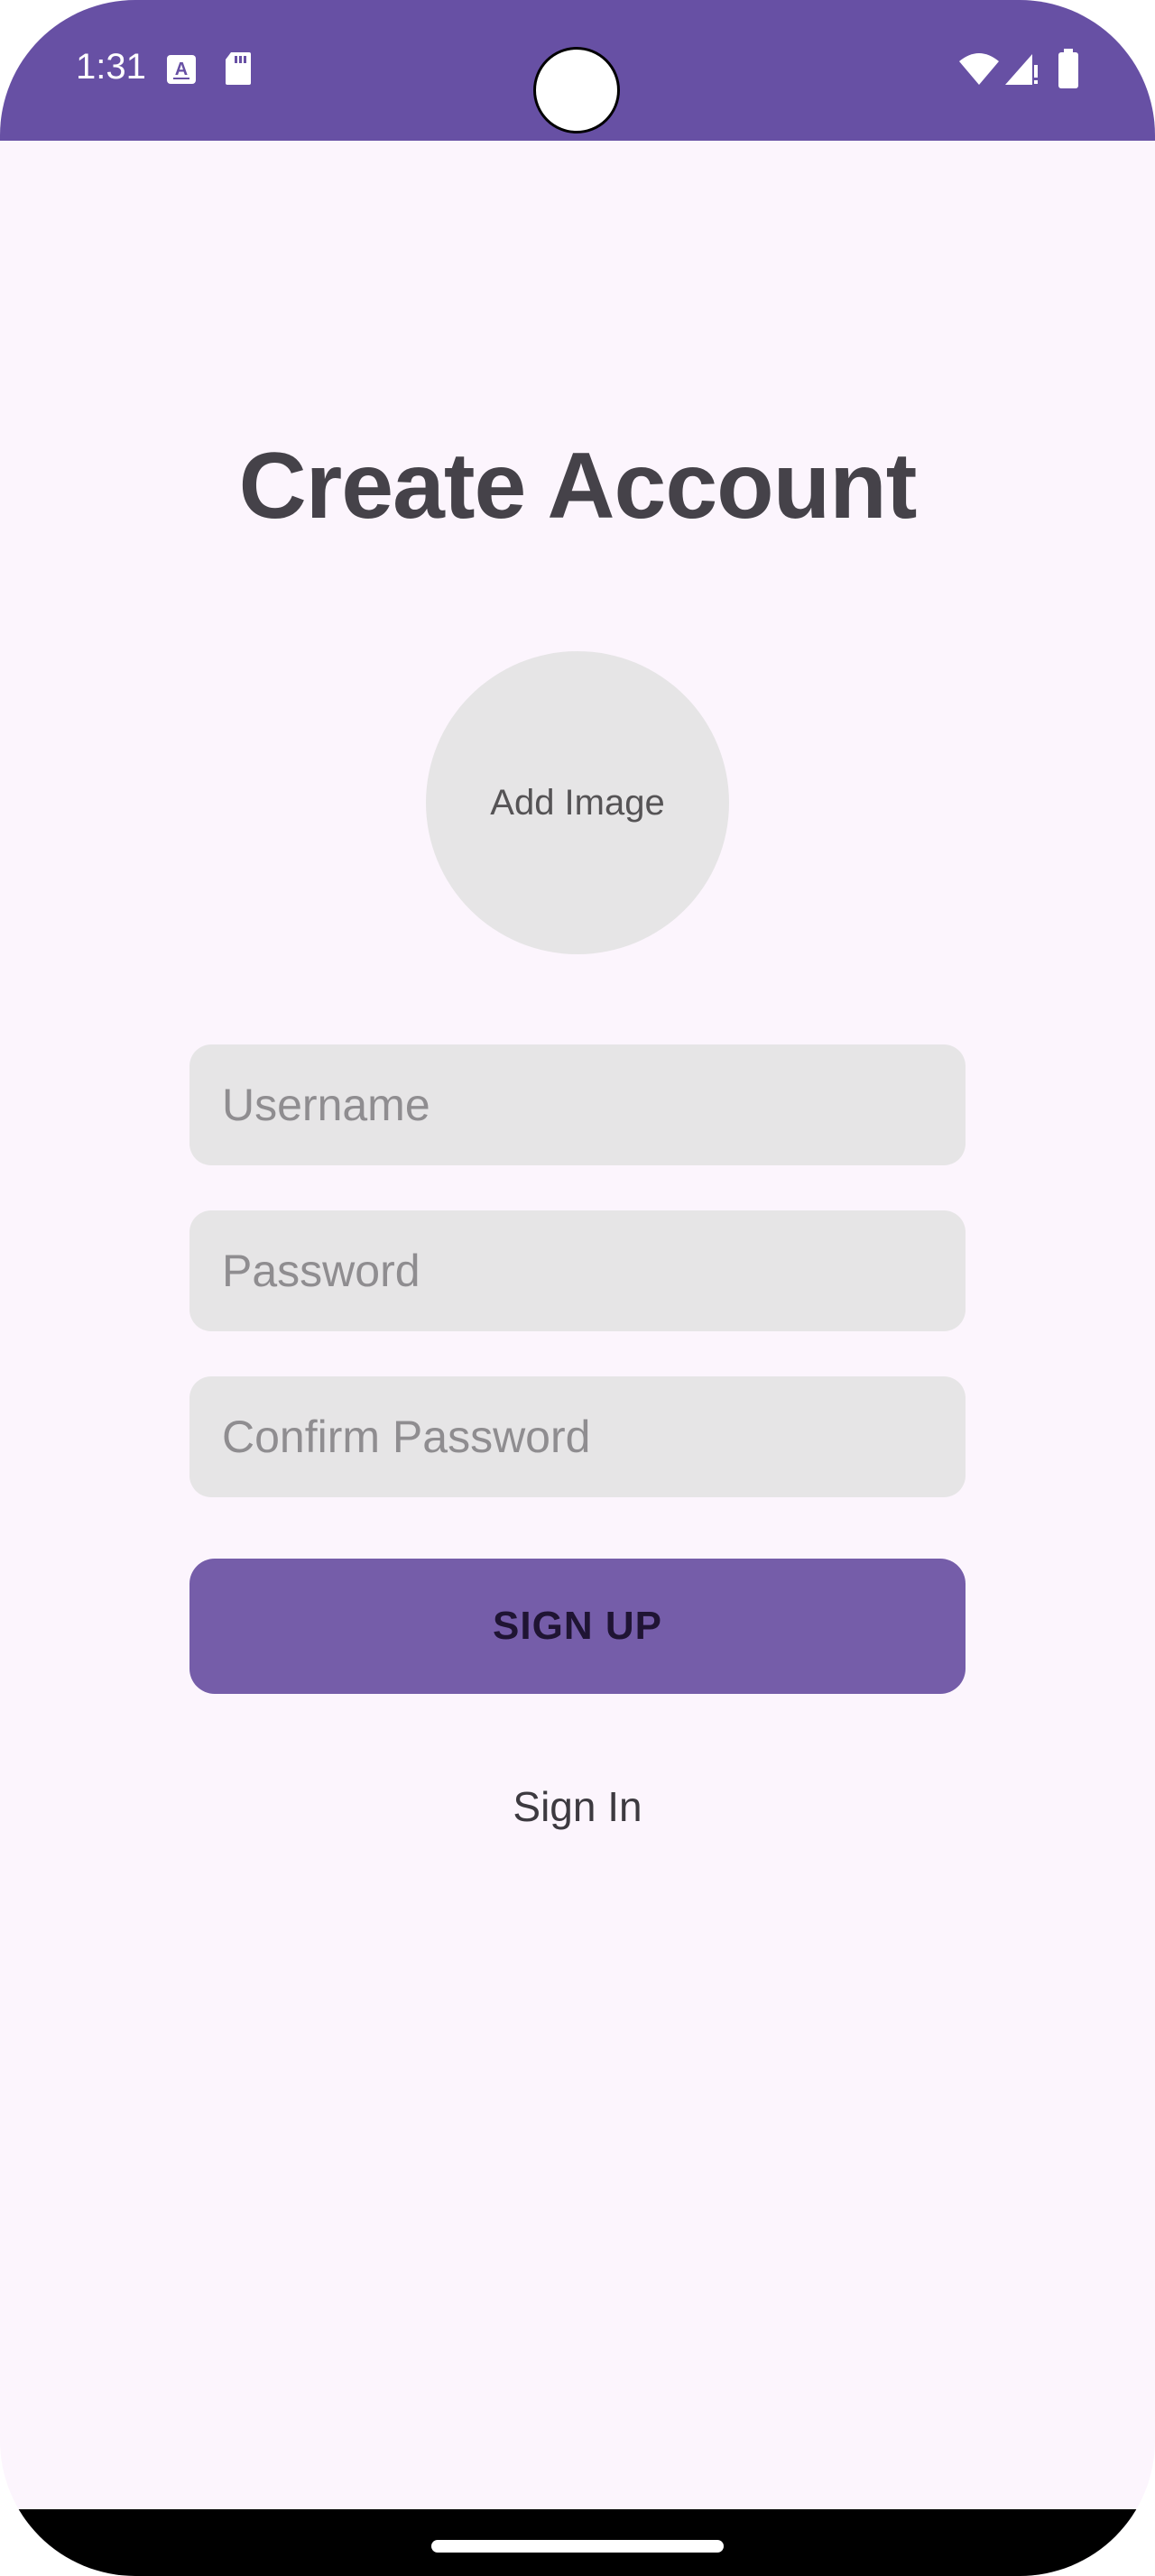 Image resolution: width=1155 pixels, height=2576 pixels. I want to click on sign-up-button: SIGN UP, so click(577, 1627).